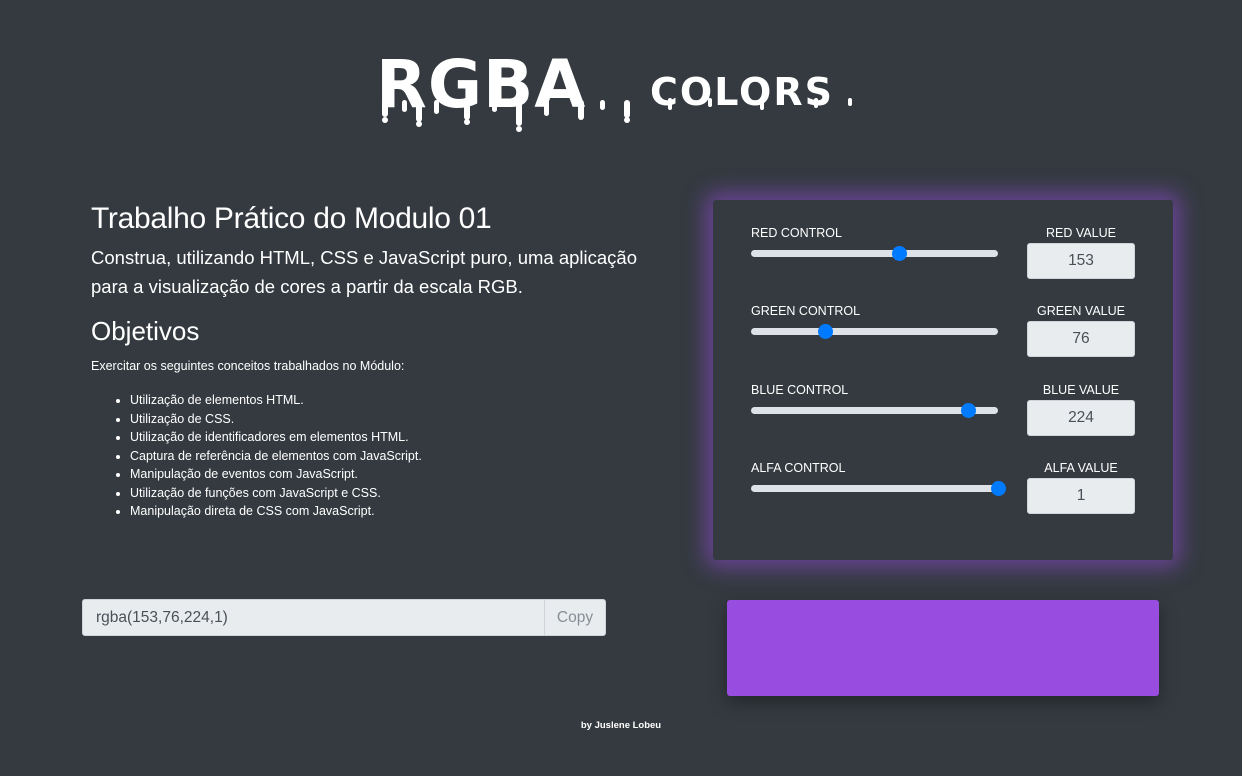  Describe the element at coordinates (796, 233) in the screenshot. I see `red-control-label: RED CONTROL` at that location.